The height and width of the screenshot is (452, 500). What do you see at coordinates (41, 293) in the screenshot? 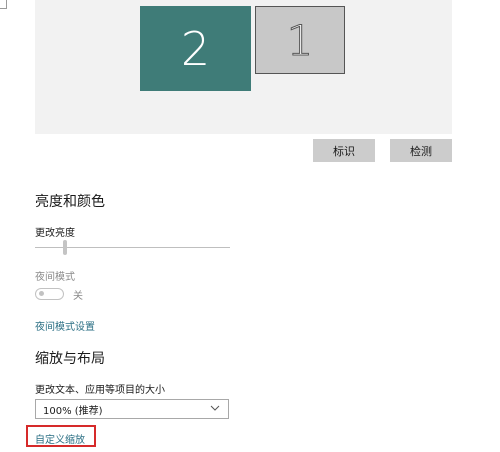
I see `toggle-knob` at bounding box center [41, 293].